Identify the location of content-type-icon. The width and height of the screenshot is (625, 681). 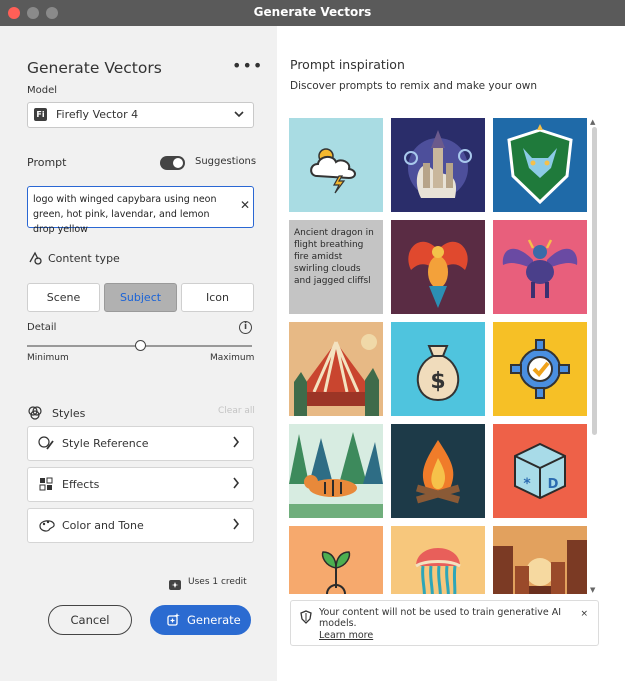
(35, 260).